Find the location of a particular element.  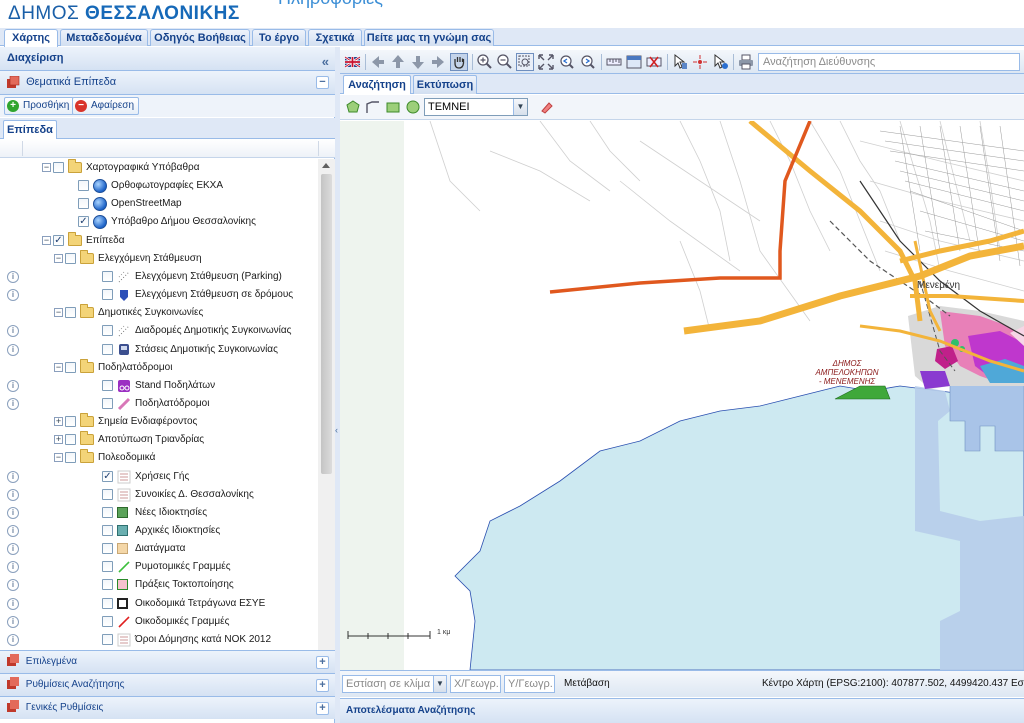

scroll-thumb is located at coordinates (326, 324).